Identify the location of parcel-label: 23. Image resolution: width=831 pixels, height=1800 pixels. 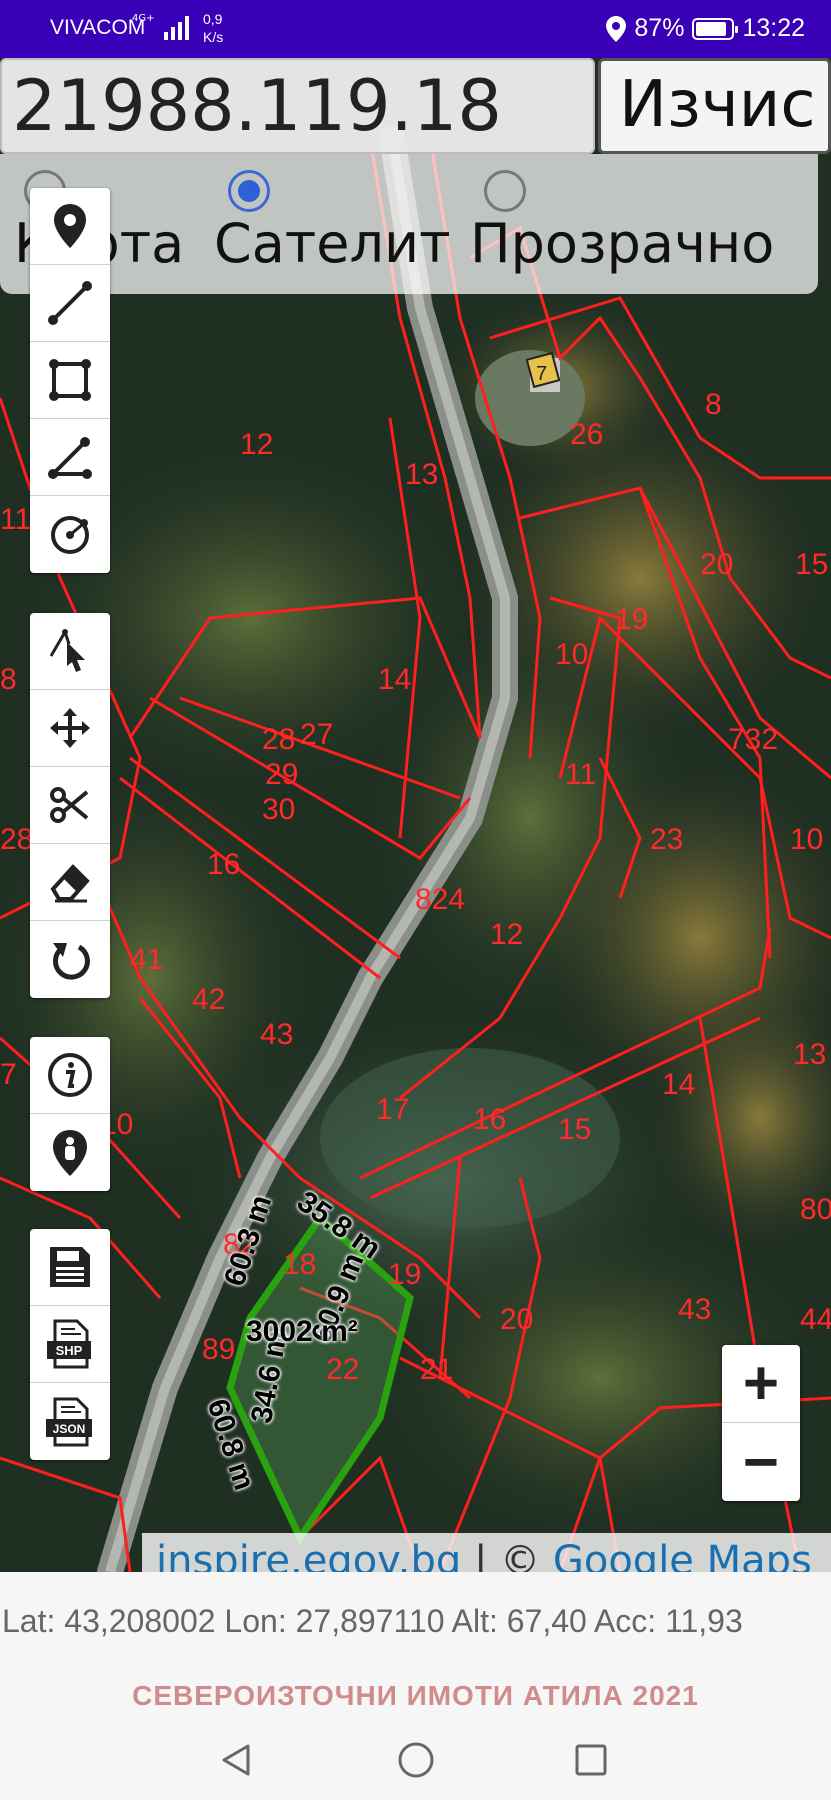
(667, 839).